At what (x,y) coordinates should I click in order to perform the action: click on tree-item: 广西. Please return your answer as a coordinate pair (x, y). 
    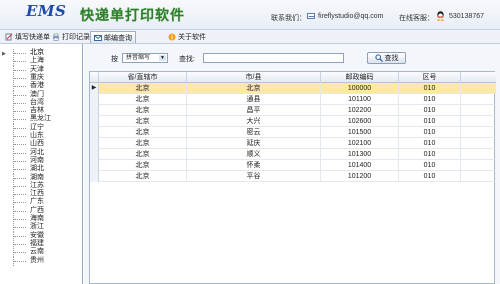
    Looking at the image, I should click on (41, 211).